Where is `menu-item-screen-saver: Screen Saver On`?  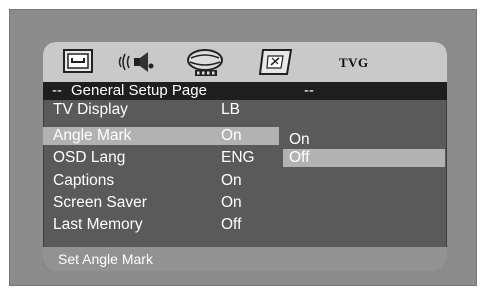 menu-item-screen-saver: Screen Saver On is located at coordinates (161, 203).